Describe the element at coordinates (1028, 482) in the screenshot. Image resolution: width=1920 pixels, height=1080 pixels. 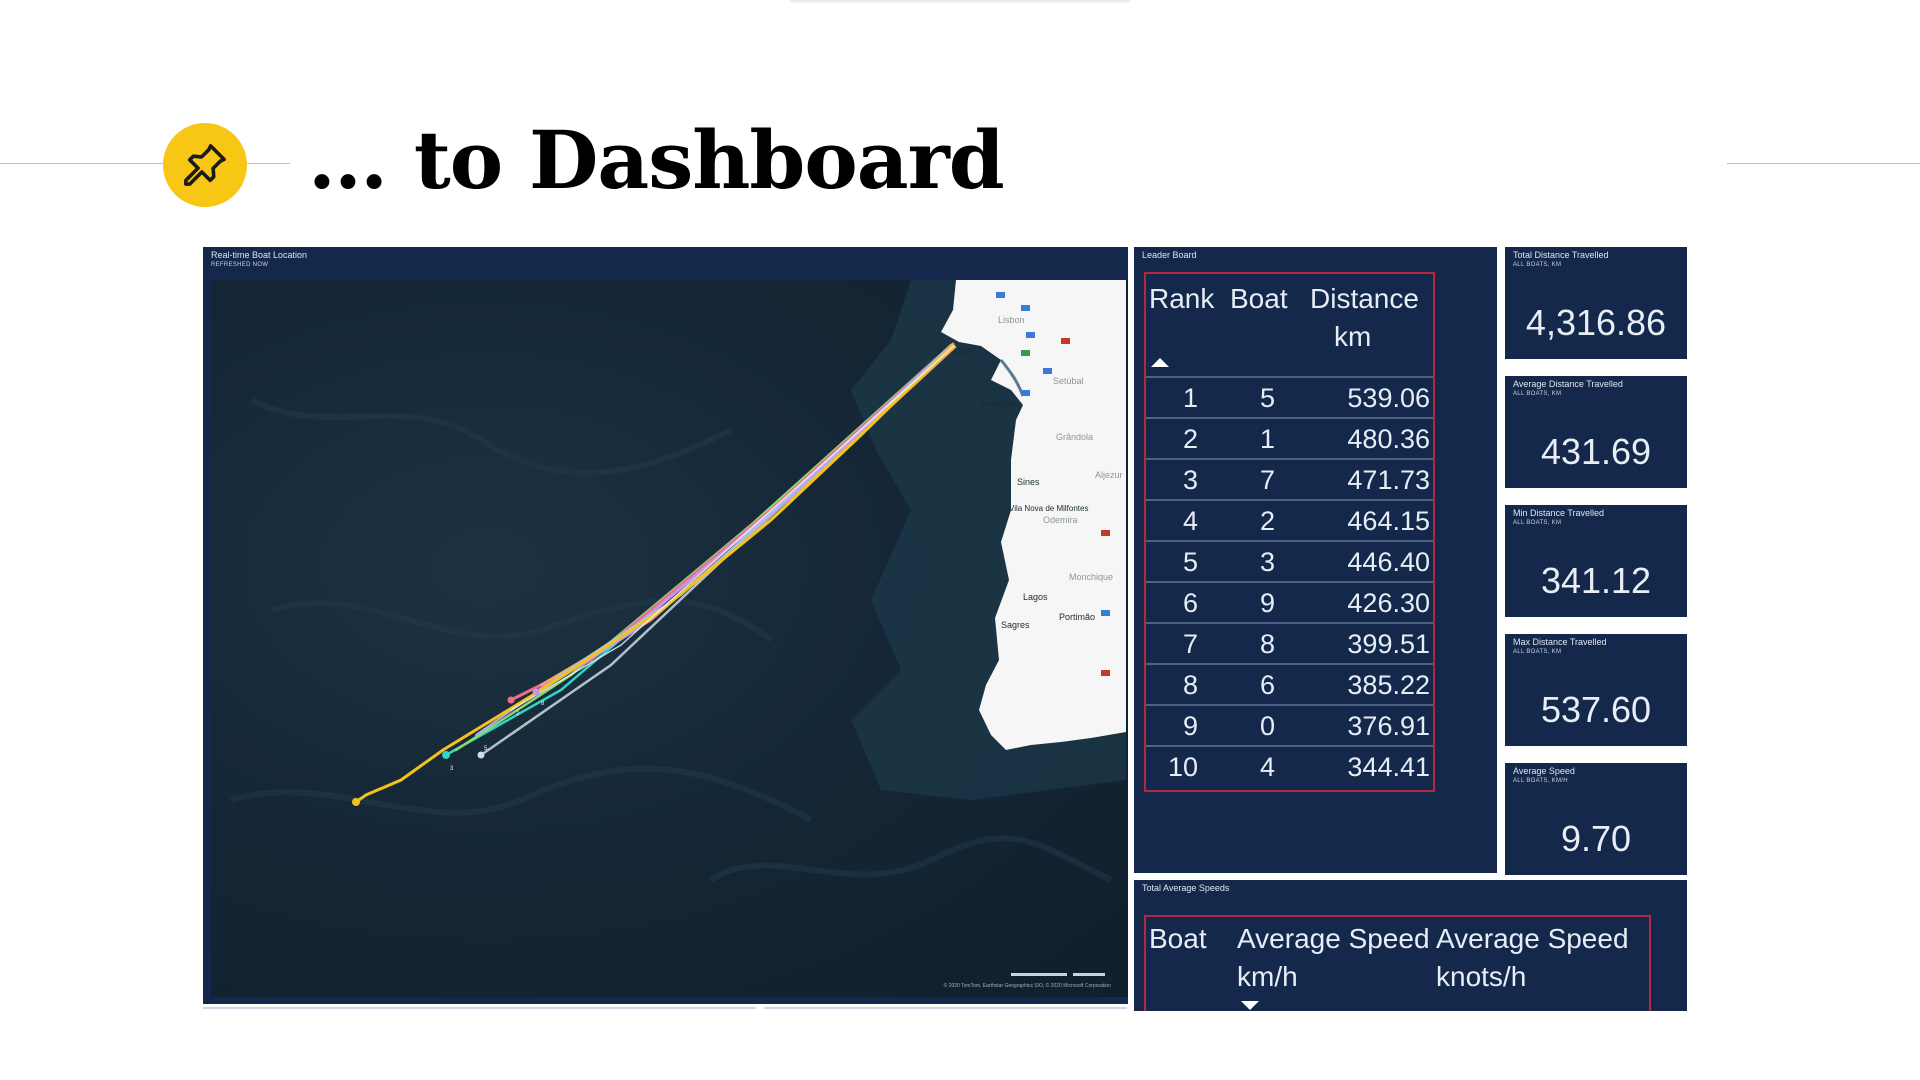
I see `place-label: Sines` at that location.